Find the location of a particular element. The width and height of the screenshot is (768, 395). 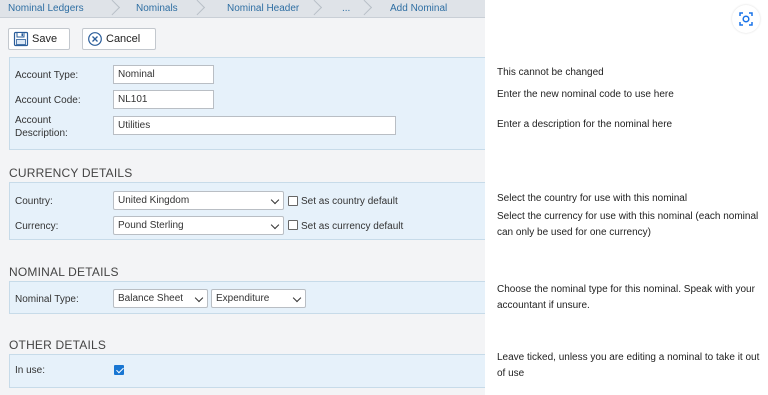

nominal-type-label: Nominal Type: is located at coordinates (47, 299).